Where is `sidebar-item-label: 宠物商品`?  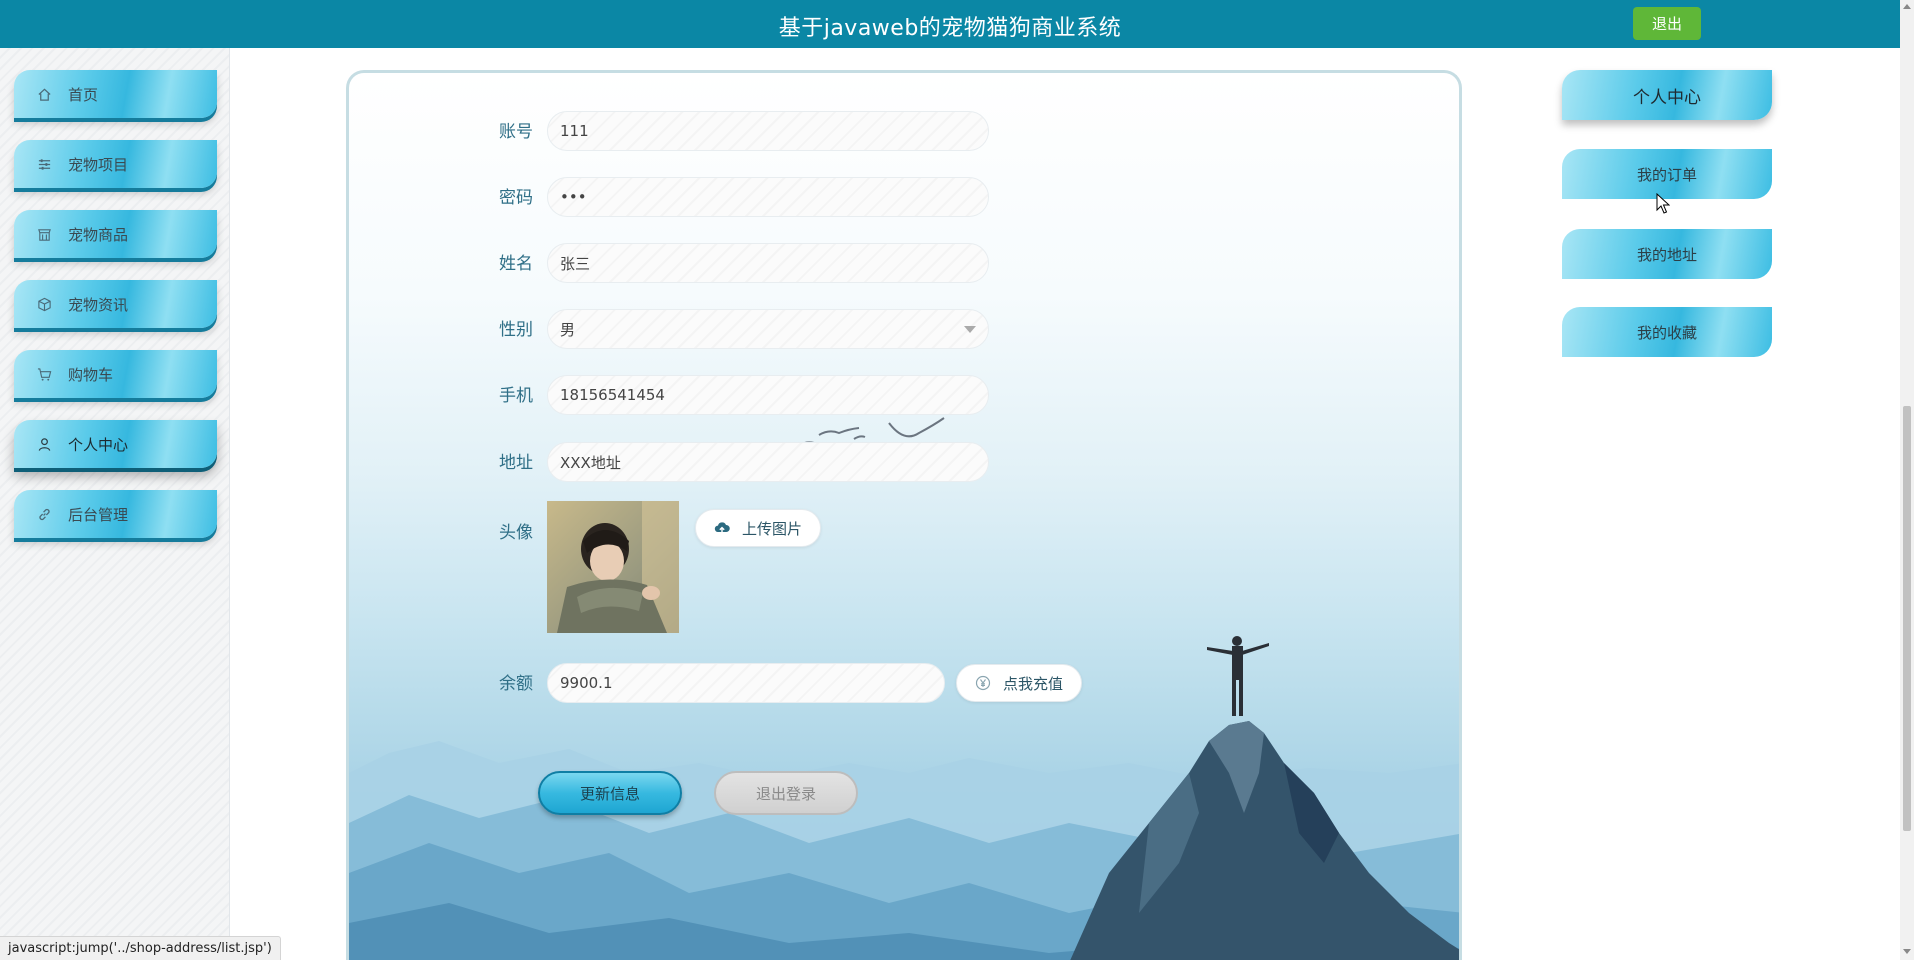
sidebar-item-label: 宠物商品 is located at coordinates (98, 234).